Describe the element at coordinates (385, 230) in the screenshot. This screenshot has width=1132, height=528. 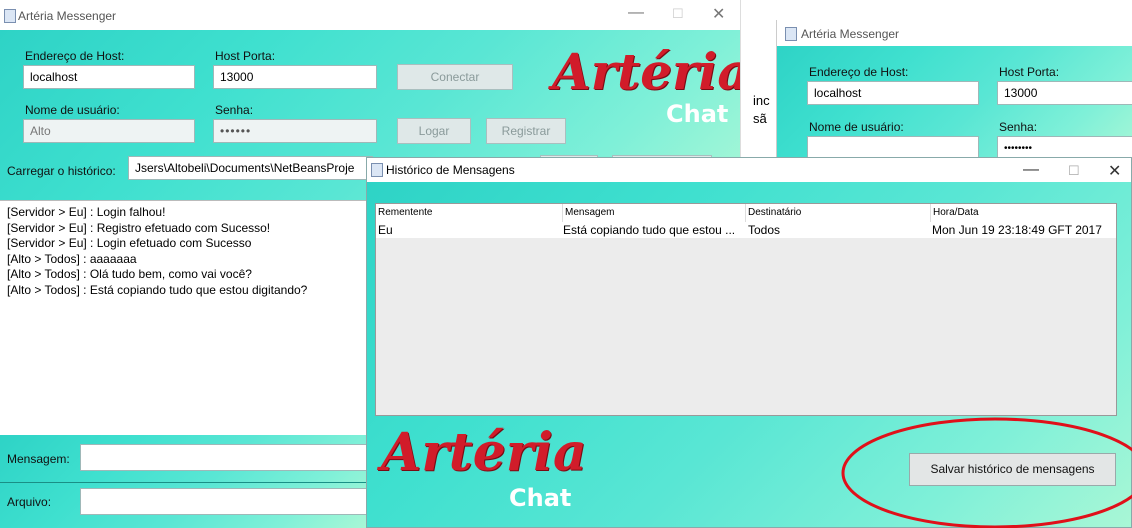
I see `cell-sender: Eu` at that location.